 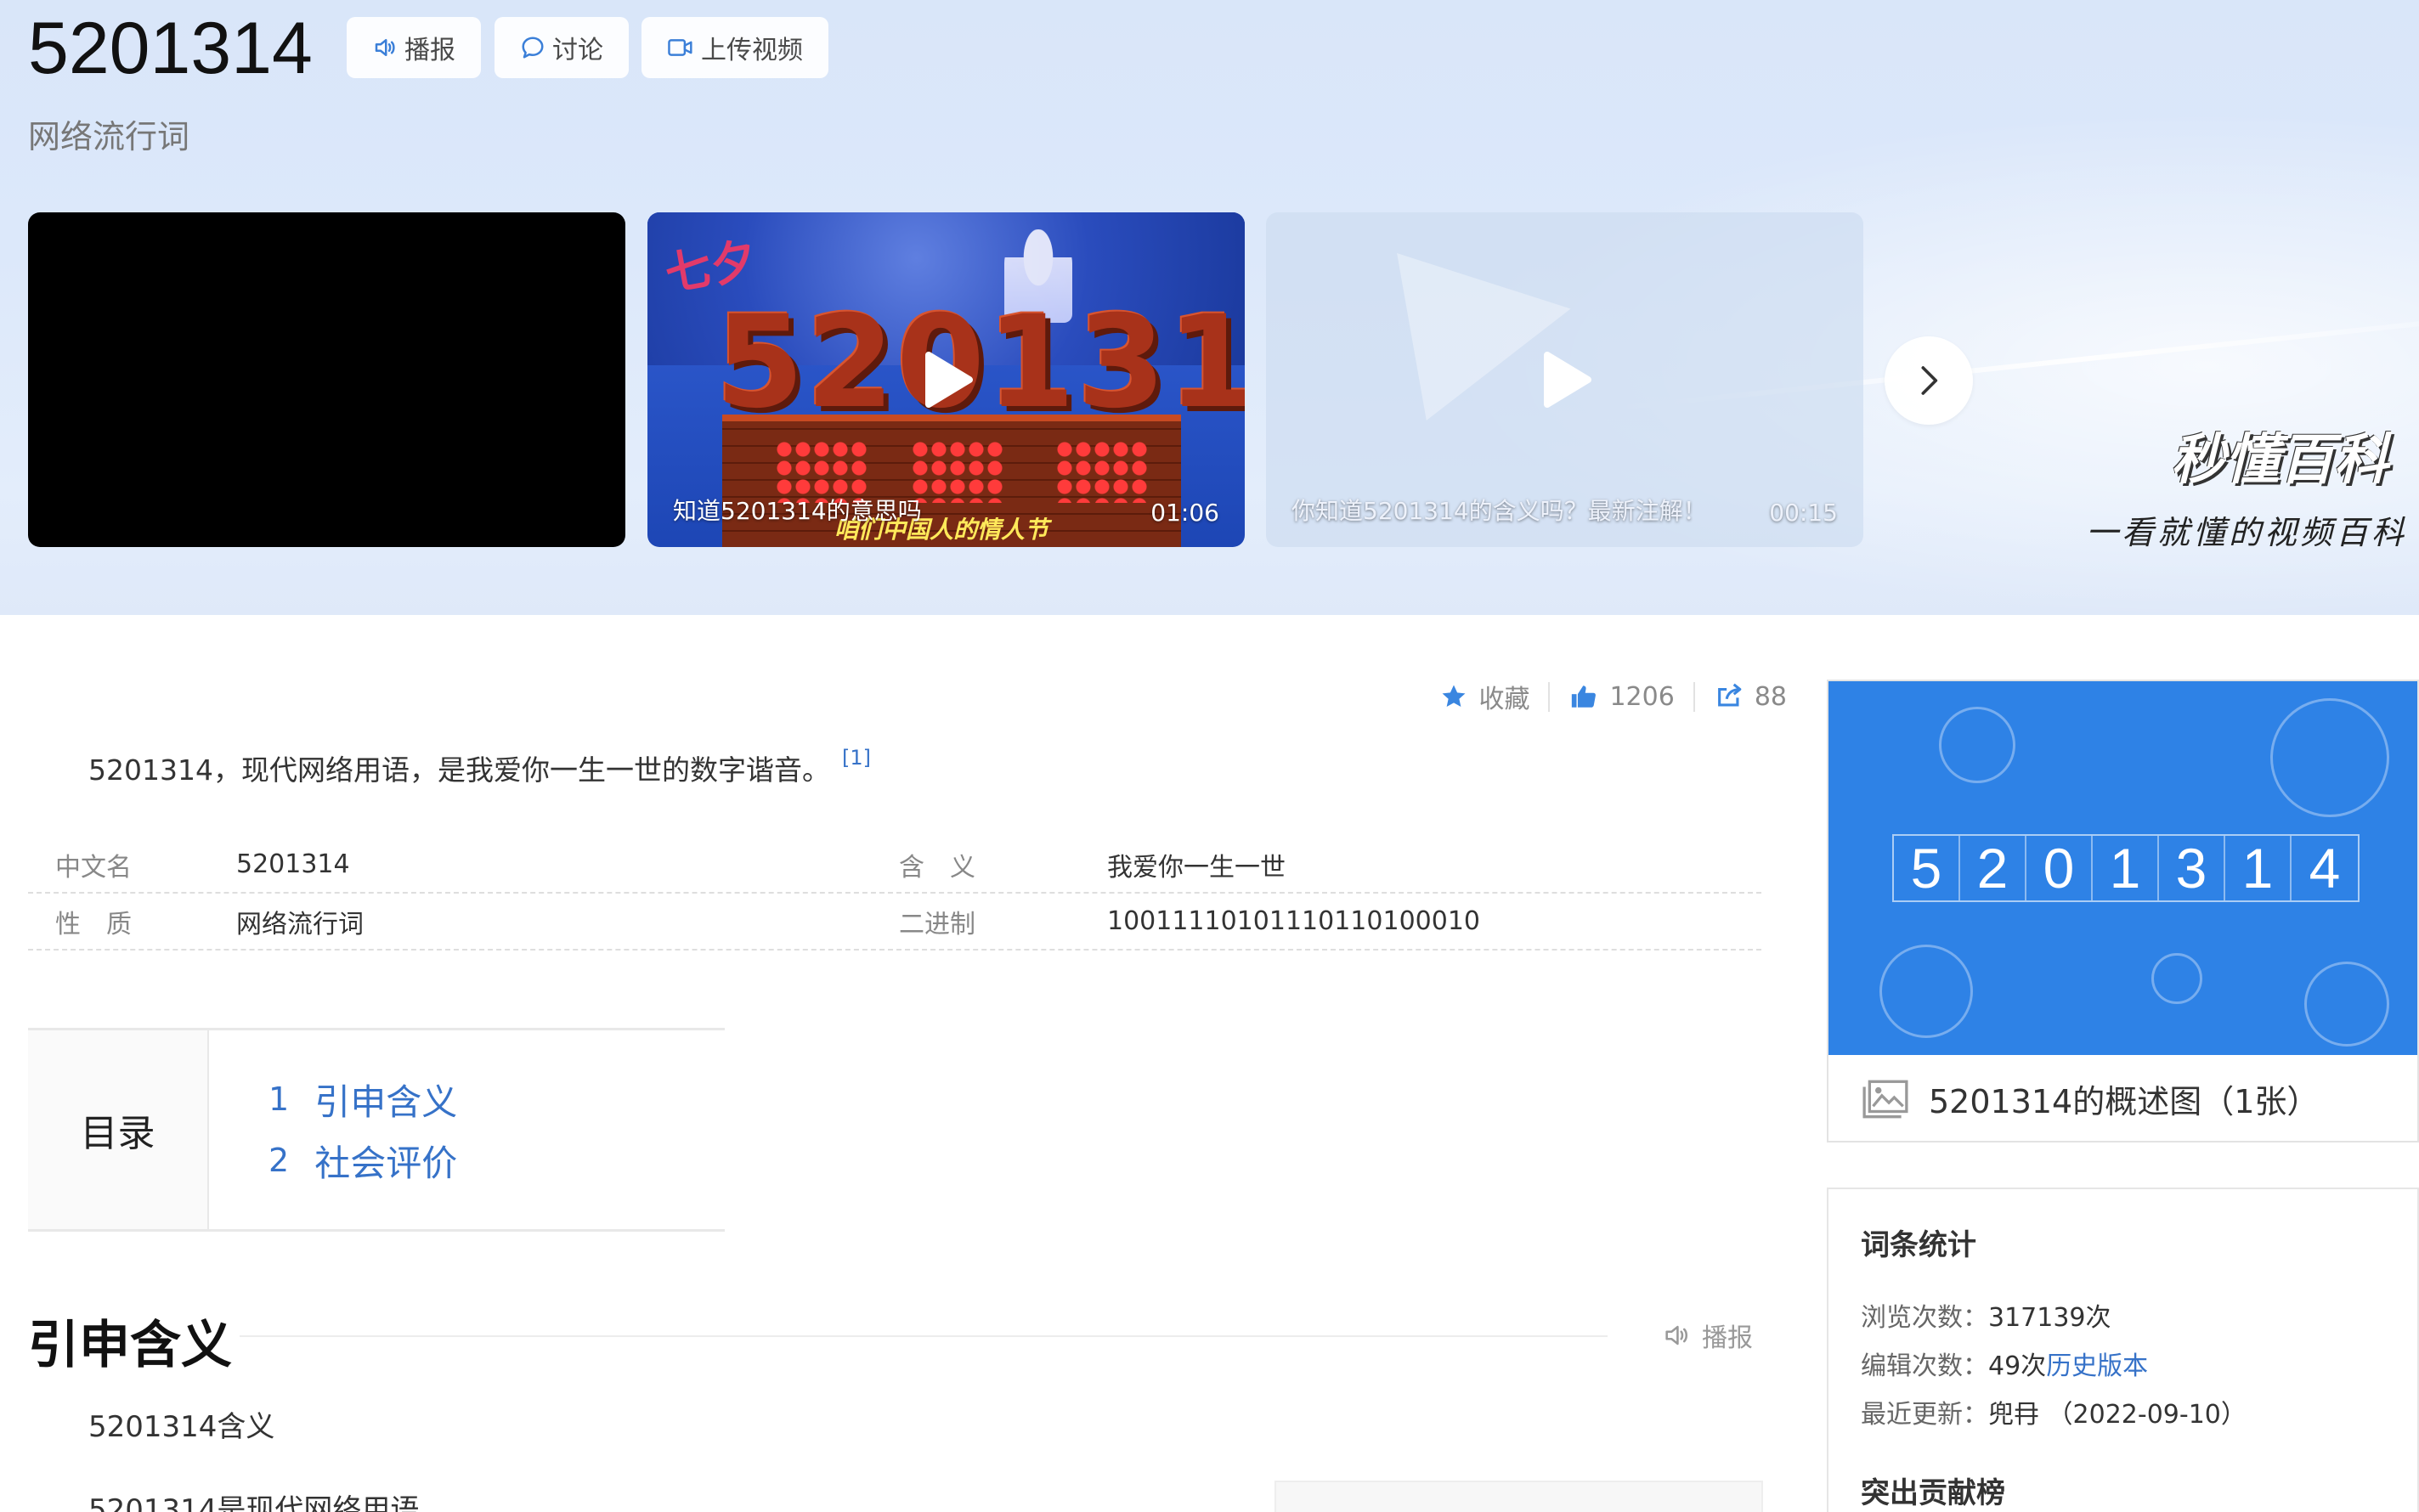 What do you see at coordinates (937, 924) in the screenshot?
I see `info-label: 二进制` at bounding box center [937, 924].